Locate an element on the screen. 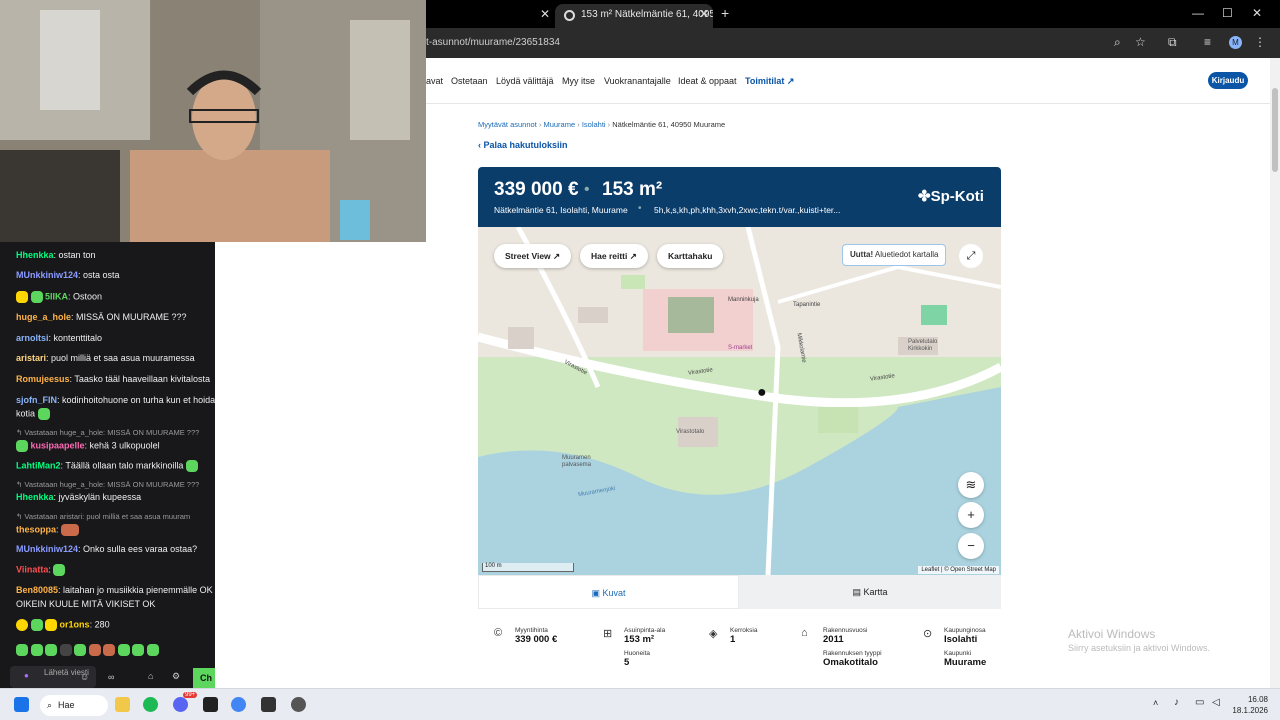 Image resolution: width=1280 pixels, height=720 pixels. zoom-icon: ⌕ is located at coordinates (1117, 42).